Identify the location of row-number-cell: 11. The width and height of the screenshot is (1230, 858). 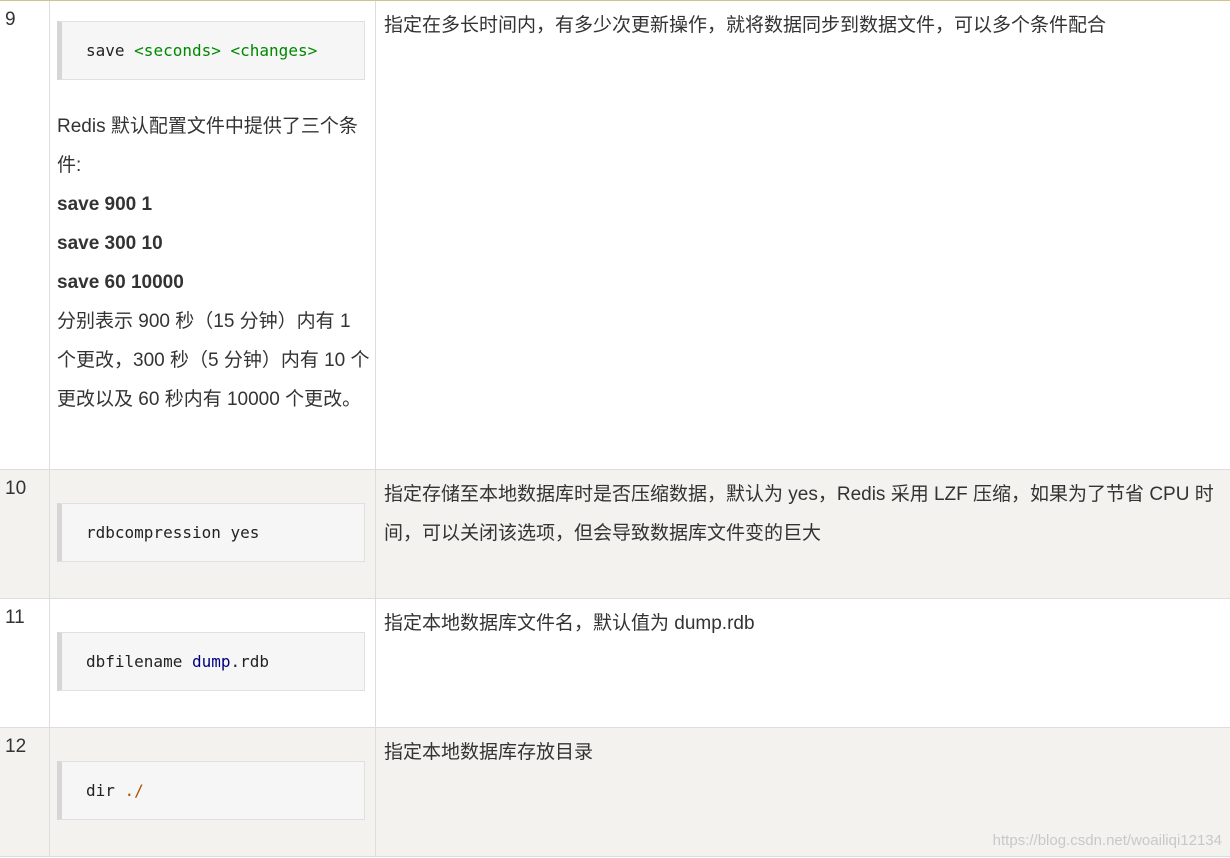
(25, 663).